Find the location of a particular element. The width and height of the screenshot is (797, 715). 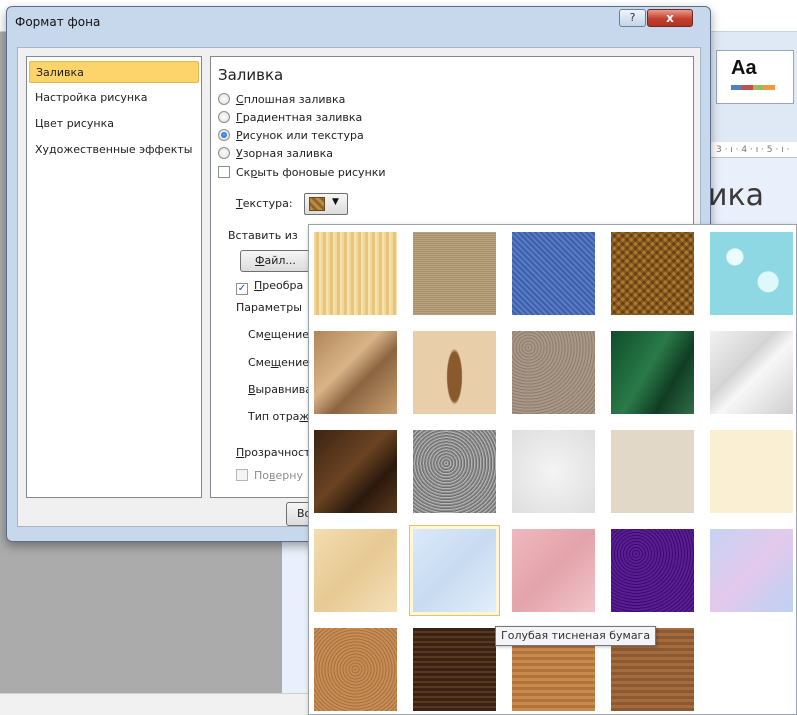

texture-purple-mesh is located at coordinates (652, 570).